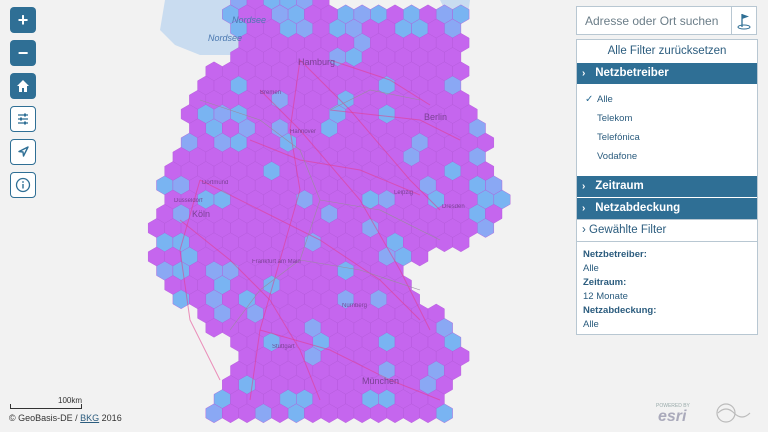 This screenshot has height=432, width=768. I want to click on home-icon, so click(23, 86).